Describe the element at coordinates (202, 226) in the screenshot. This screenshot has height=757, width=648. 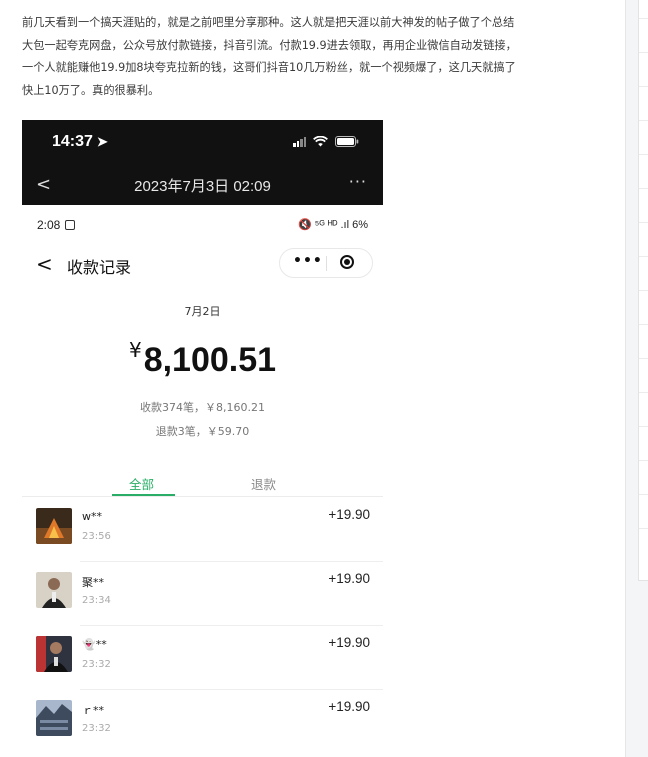
I see `android-status-bar: 2:08 🔇 ⁵ᴳ ᴴᴰ .ıl 6%` at that location.